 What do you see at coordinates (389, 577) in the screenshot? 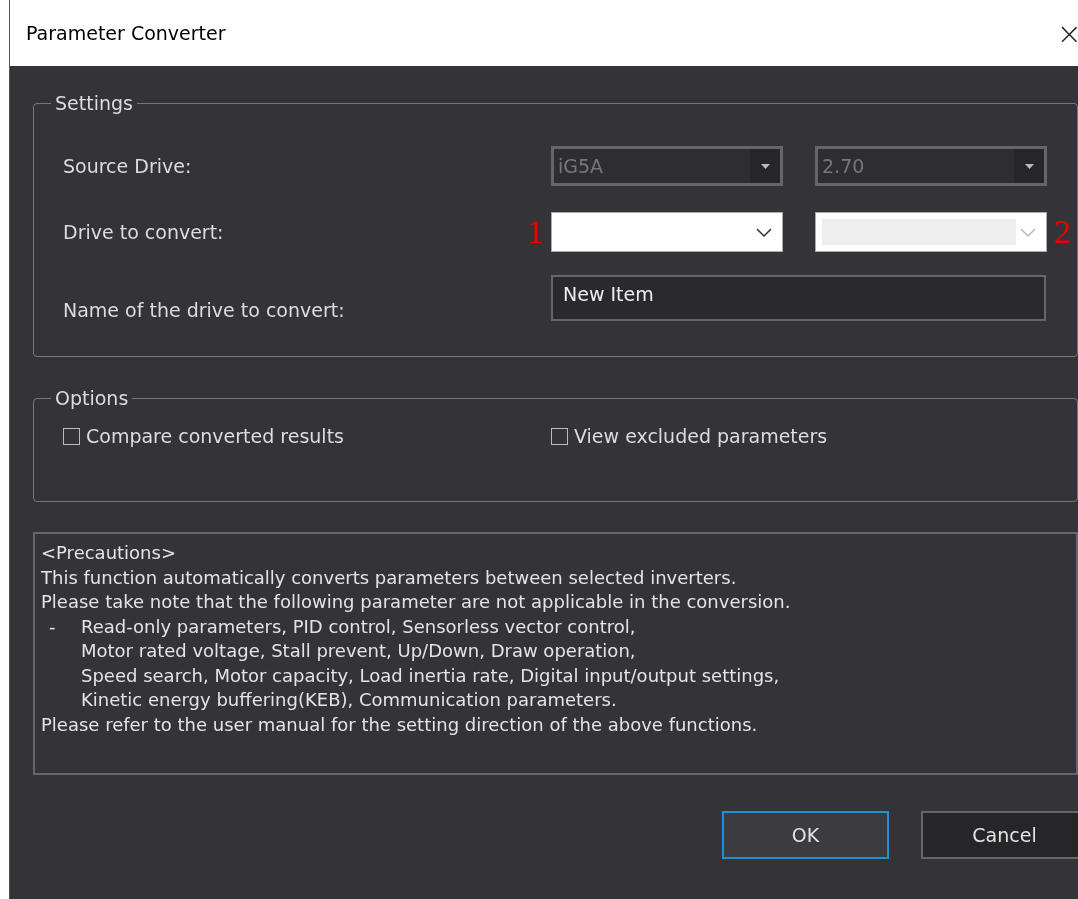
I see `precaution-text: This function automatically converts parameters between selected inverters.` at bounding box center [389, 577].